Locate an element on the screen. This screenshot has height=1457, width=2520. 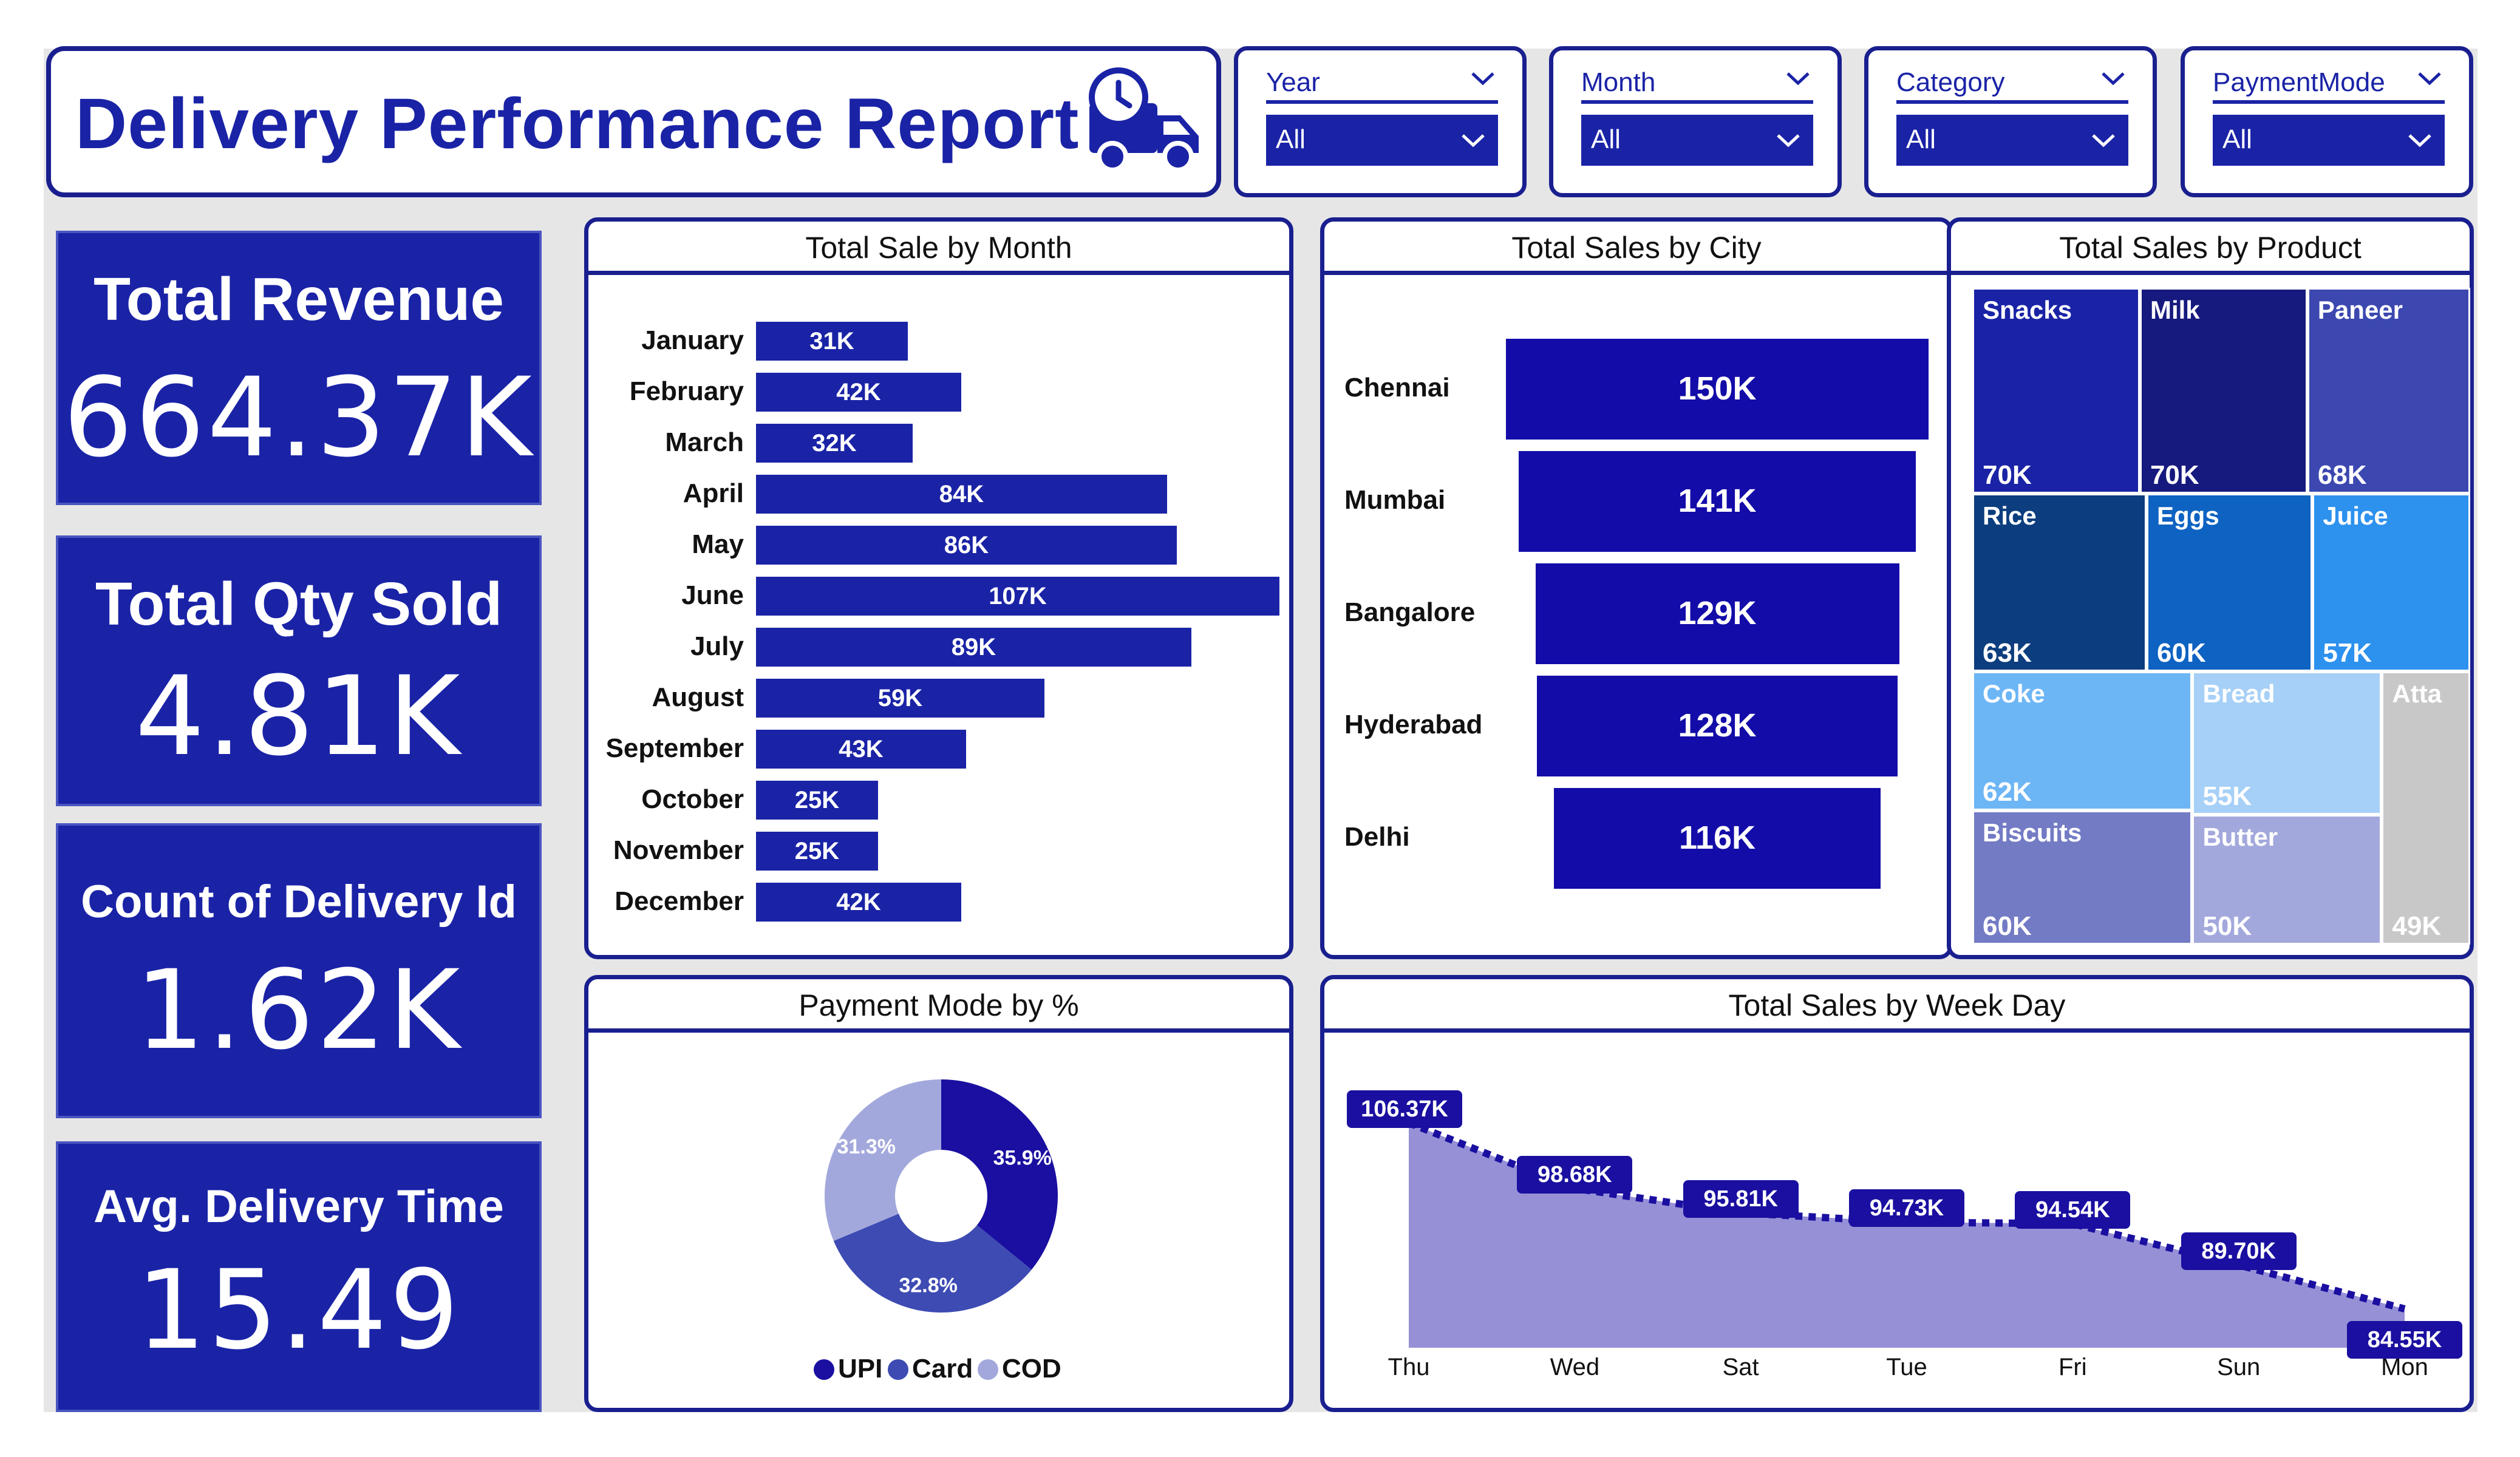
kpi-value: 664.37K is located at coordinates (298, 418).